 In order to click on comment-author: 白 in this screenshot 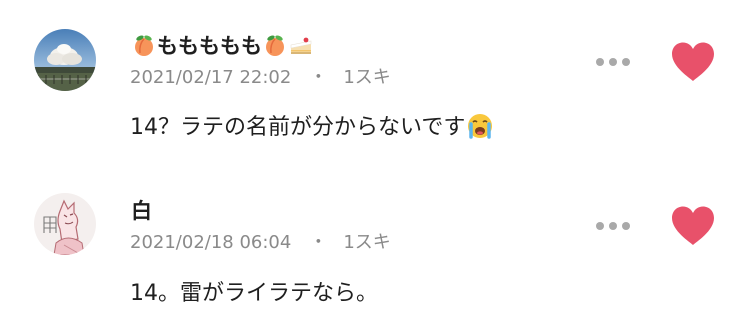, I will do `click(141, 211)`.